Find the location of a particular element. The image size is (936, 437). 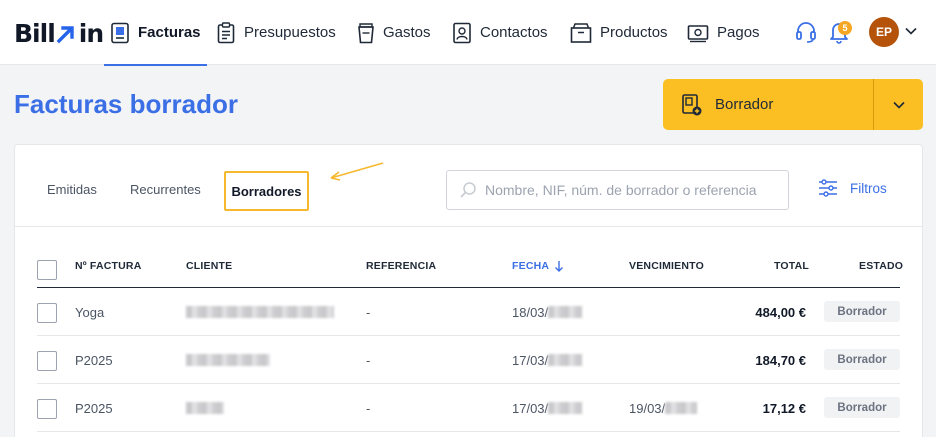

arrow-down-icon is located at coordinates (559, 266).